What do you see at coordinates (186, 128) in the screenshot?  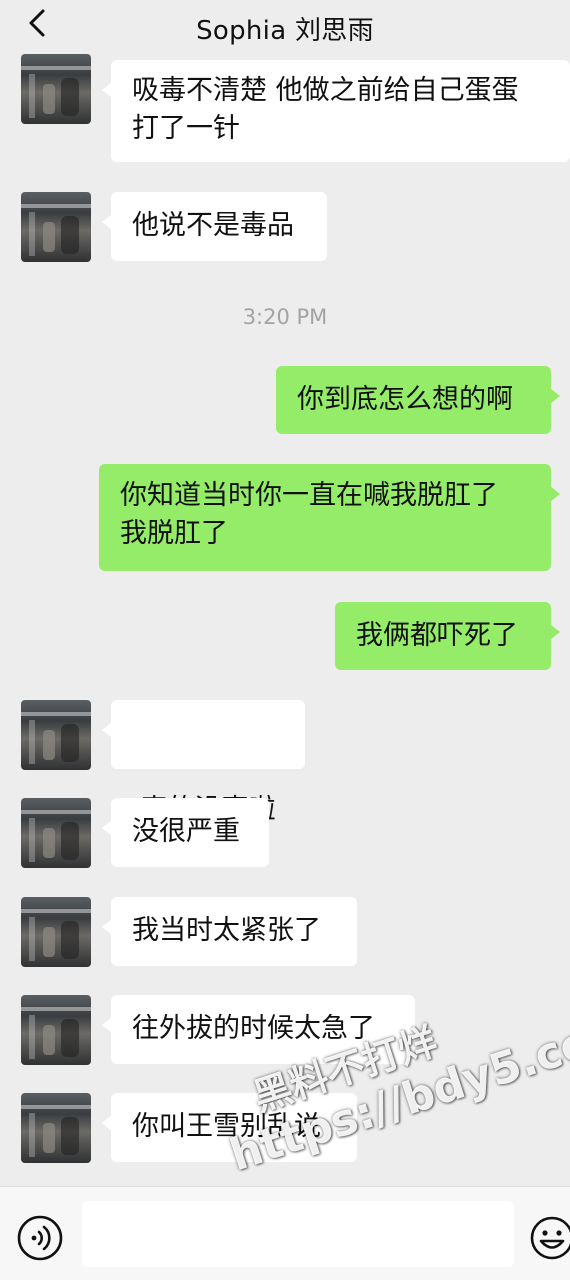 I see `message-text: 打了一针` at bounding box center [186, 128].